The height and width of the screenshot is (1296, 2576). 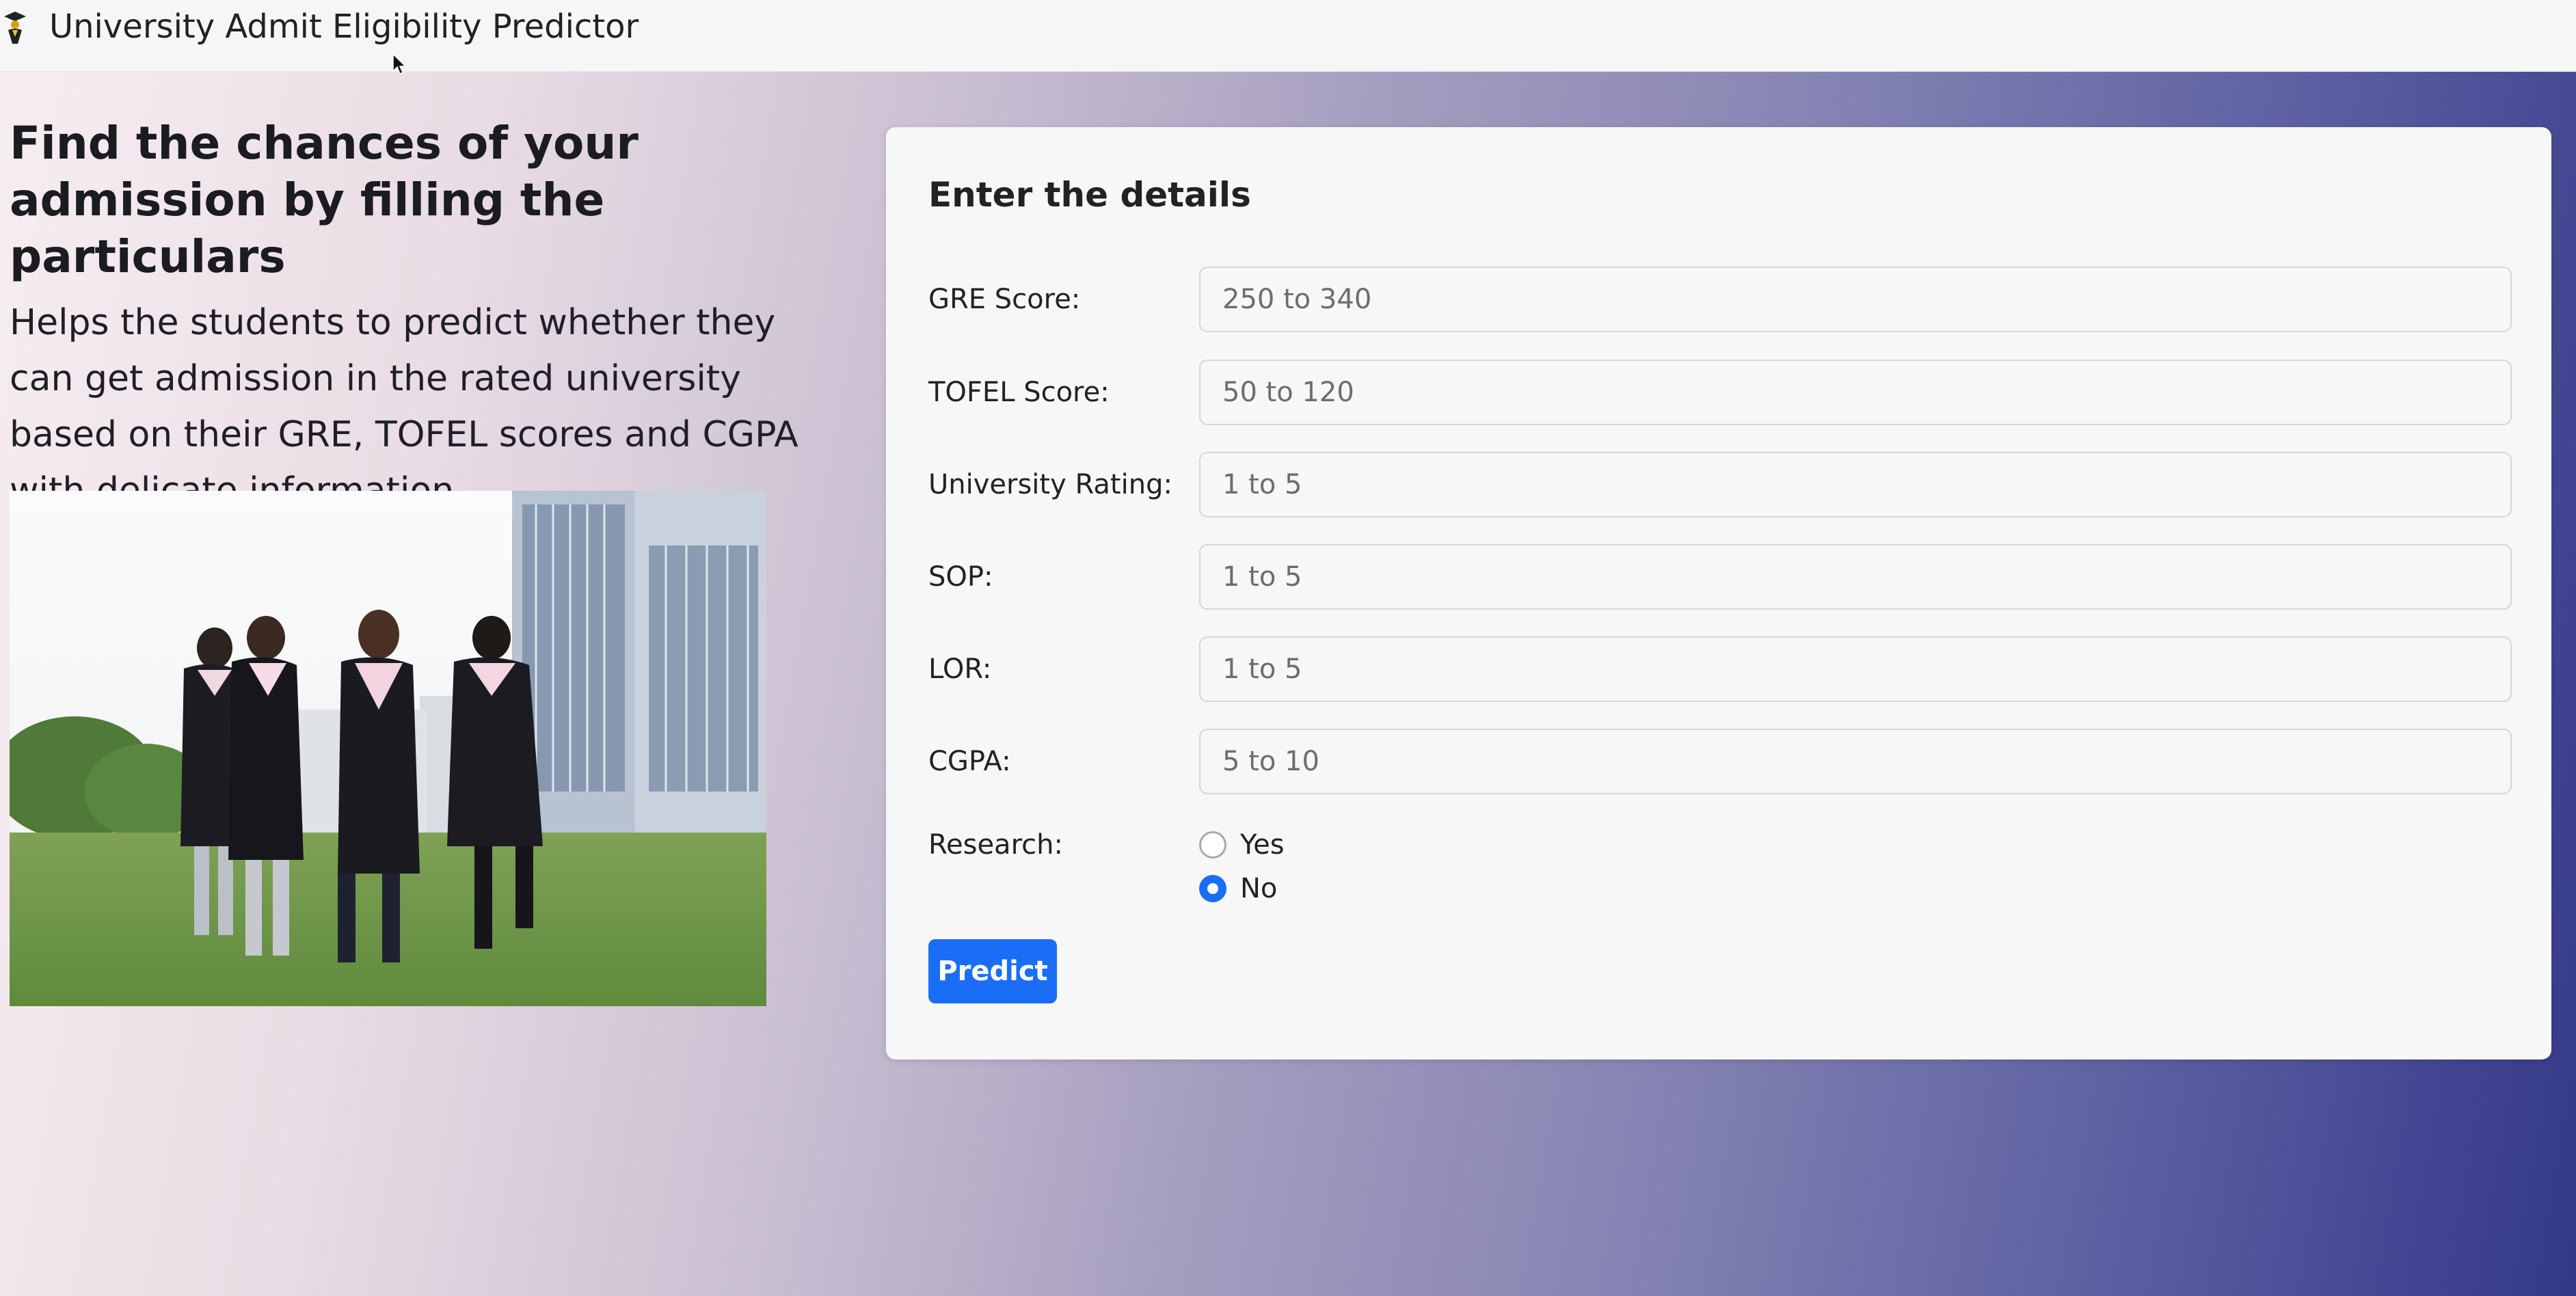 I want to click on sop-input, so click(x=1855, y=577).